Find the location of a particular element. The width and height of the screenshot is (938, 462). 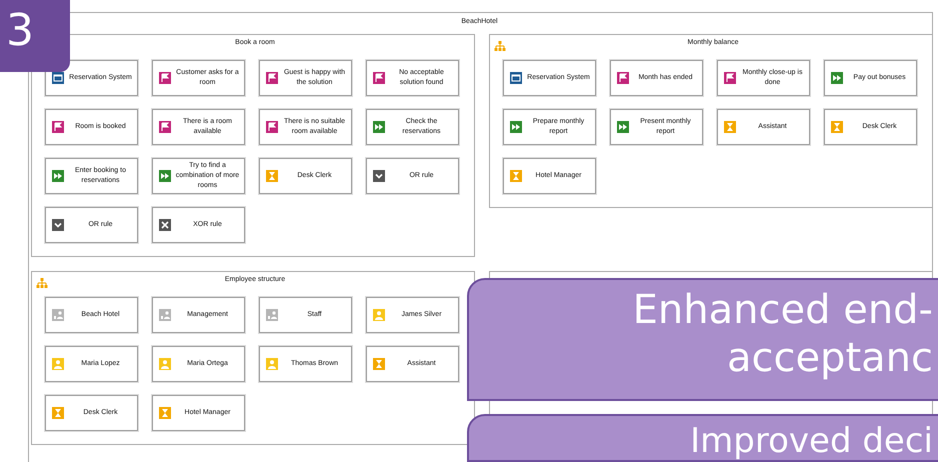

slide-number: 3 is located at coordinates (35, 36).